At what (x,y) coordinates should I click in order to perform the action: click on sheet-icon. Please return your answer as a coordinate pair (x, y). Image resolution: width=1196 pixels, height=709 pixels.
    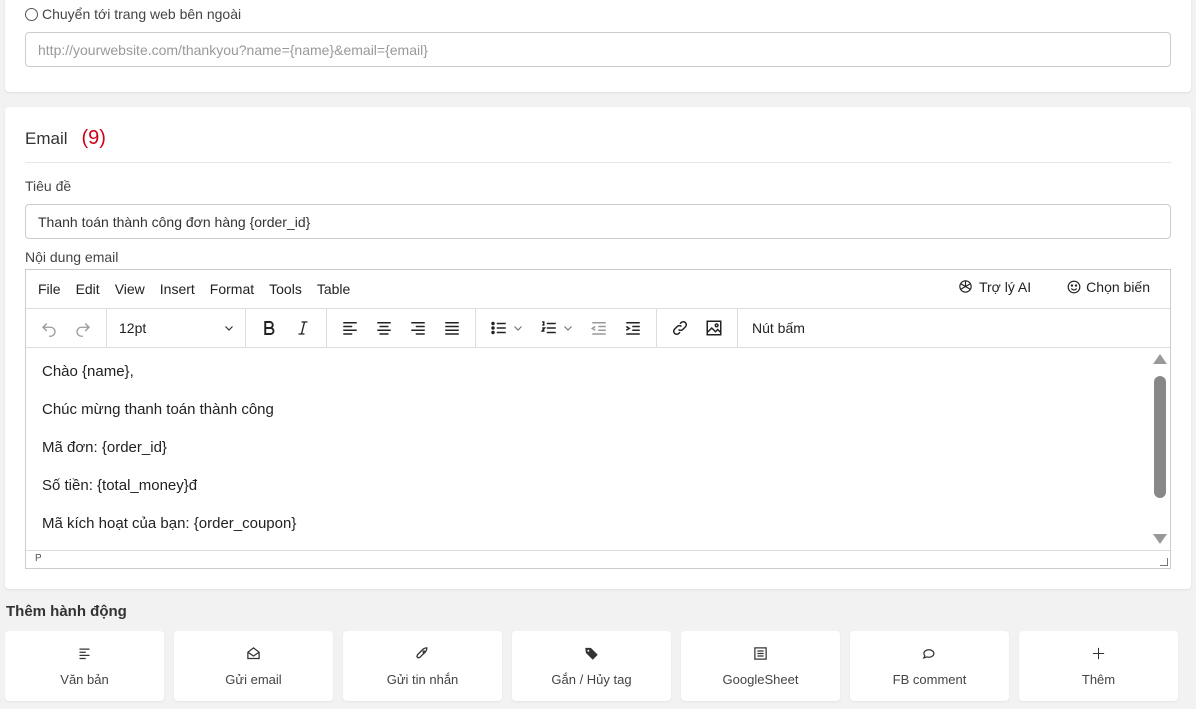
    Looking at the image, I should click on (760, 653).